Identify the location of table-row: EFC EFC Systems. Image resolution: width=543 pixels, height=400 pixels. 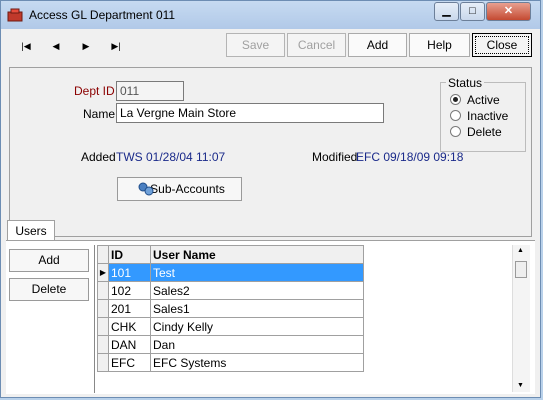
(230, 362).